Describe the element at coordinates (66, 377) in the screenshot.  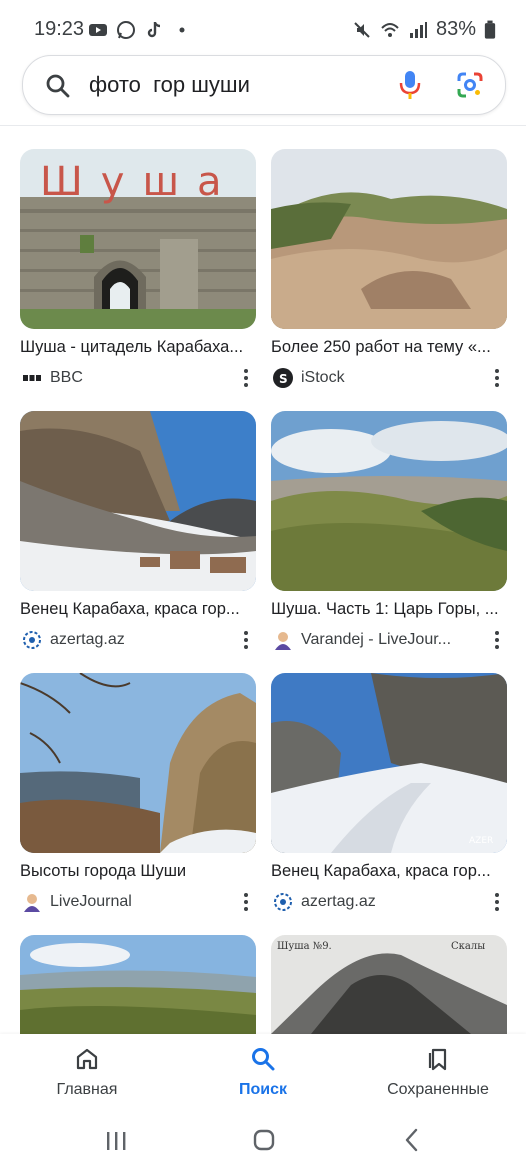
I see `result-source: BBC` at that location.